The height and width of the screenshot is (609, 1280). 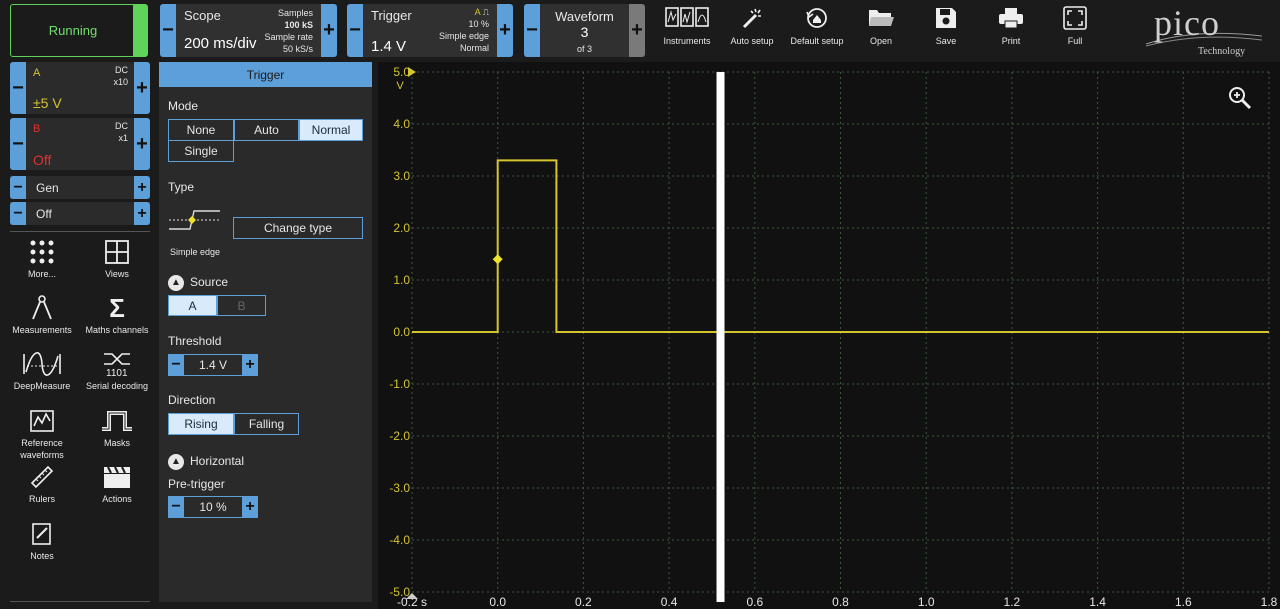 I want to click on generator-decrease-button: −, so click(x=18, y=187).